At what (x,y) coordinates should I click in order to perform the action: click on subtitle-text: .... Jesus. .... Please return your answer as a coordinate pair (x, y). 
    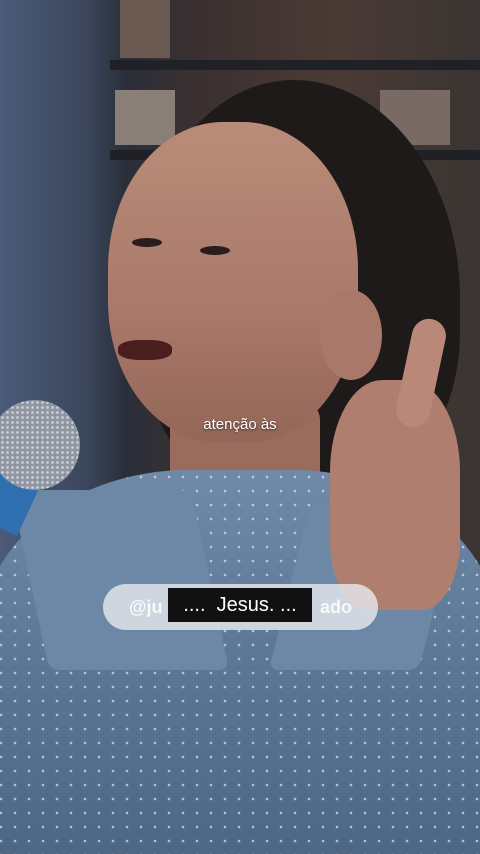
    Looking at the image, I should click on (240, 604).